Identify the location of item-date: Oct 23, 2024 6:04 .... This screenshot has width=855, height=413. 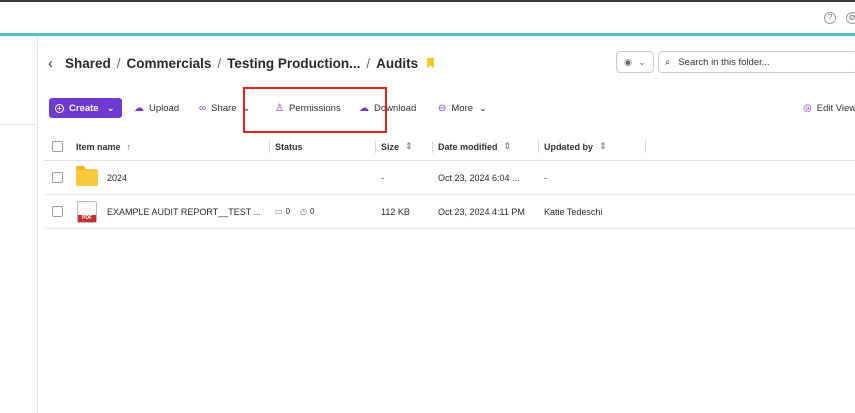
(479, 177).